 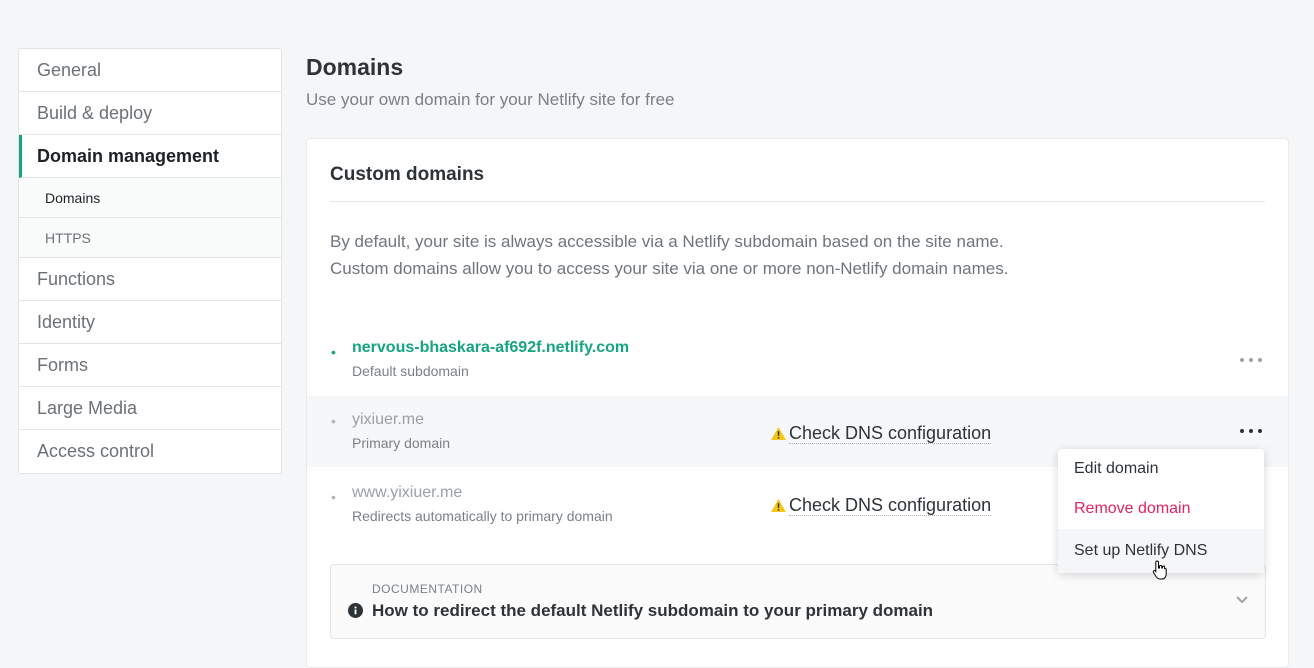 I want to click on sidebar-item-functions: Functions, so click(x=150, y=279).